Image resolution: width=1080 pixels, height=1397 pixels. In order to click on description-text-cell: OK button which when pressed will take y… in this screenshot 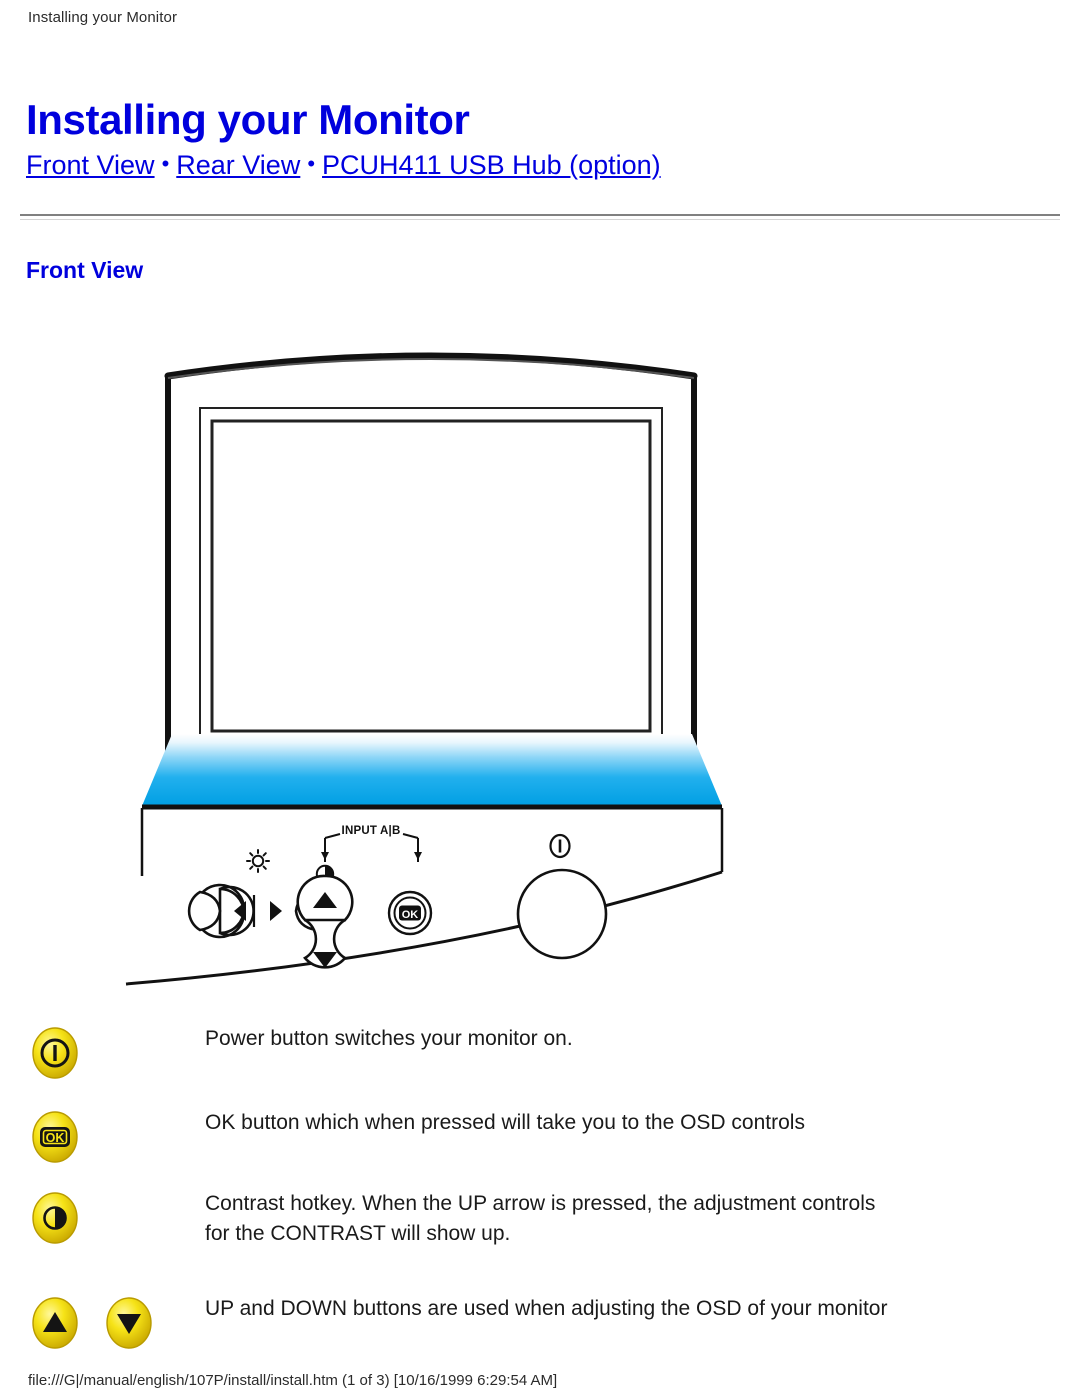, I will do `click(625, 1123)`.